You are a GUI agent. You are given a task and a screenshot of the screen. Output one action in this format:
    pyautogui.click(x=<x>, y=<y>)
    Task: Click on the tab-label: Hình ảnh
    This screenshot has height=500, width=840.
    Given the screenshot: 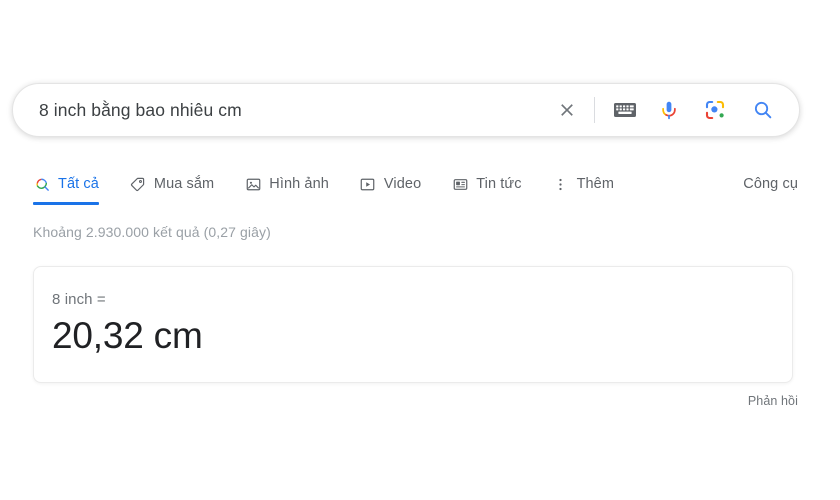 What is the action you would take?
    pyautogui.click(x=299, y=184)
    